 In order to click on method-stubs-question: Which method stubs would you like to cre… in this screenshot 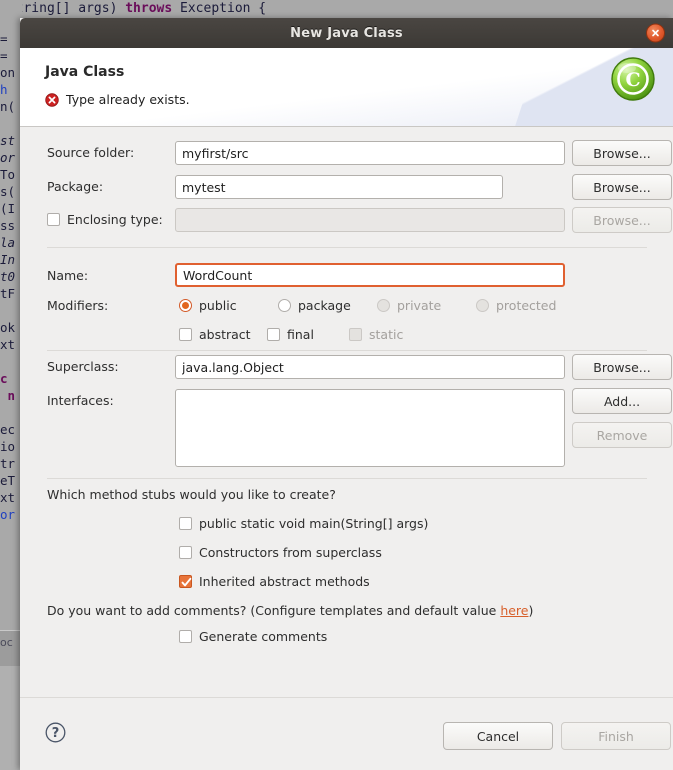, I will do `click(191, 494)`.